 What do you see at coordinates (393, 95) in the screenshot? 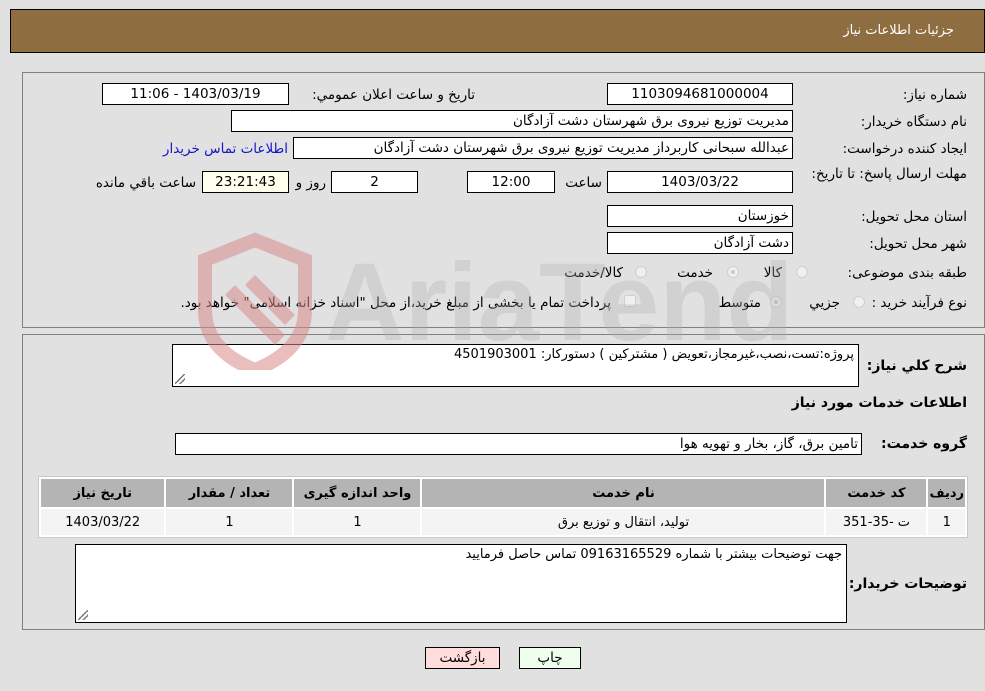
I see `announce-label: تاريخ و ساعت اعلان عمومي:` at bounding box center [393, 95].